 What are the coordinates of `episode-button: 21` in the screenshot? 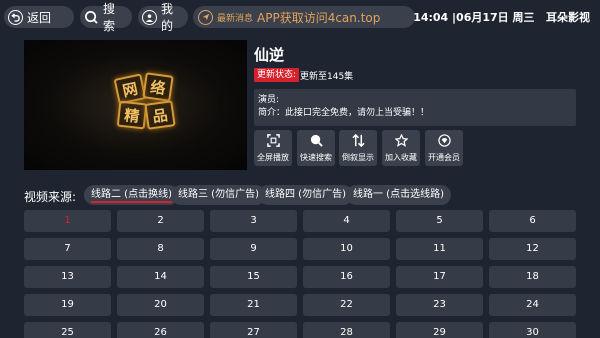 It's located at (253, 305).